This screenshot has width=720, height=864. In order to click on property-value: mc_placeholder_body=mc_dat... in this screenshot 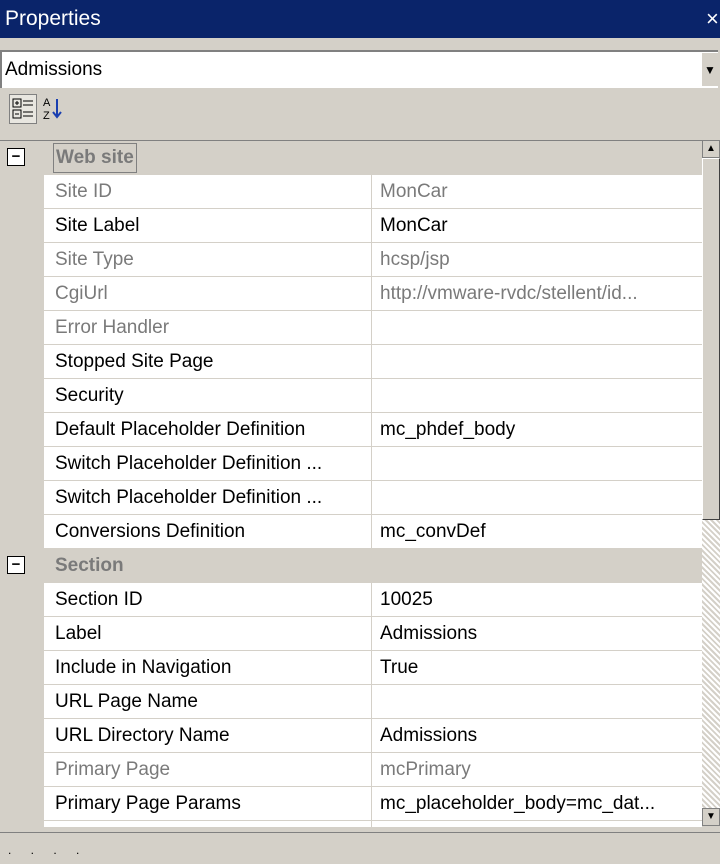, I will do `click(539, 804)`.